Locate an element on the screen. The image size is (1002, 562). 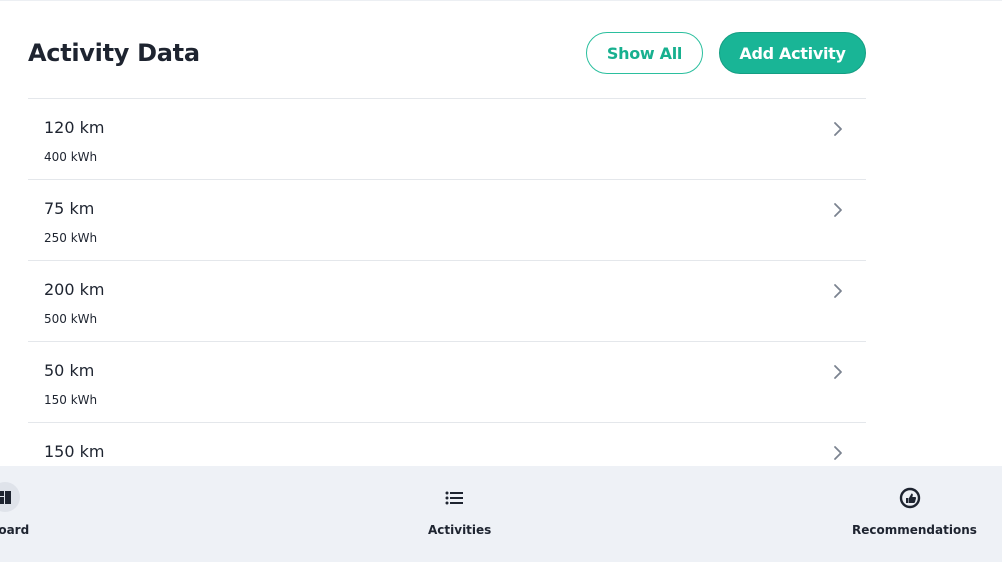
activity-distance: 50 km is located at coordinates (69, 370).